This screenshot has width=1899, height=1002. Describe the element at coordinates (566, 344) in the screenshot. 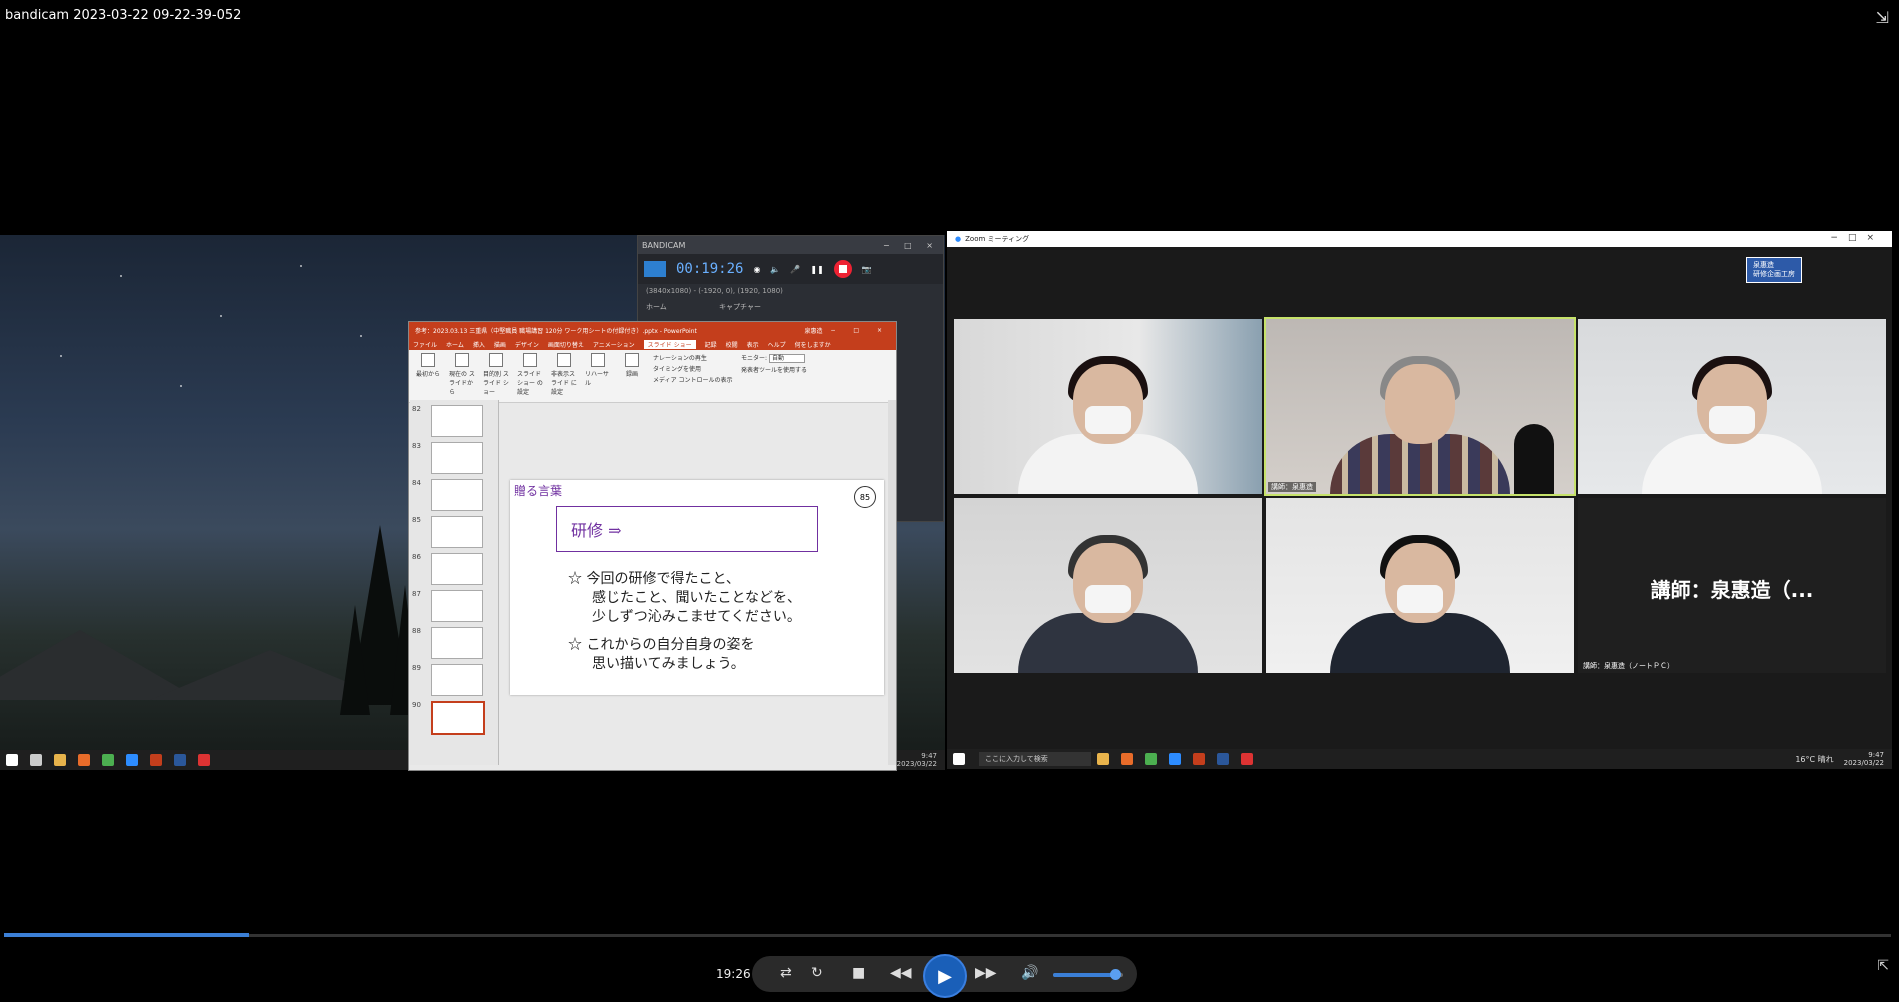

I see `tab-transitions: 画面切り替え` at that location.